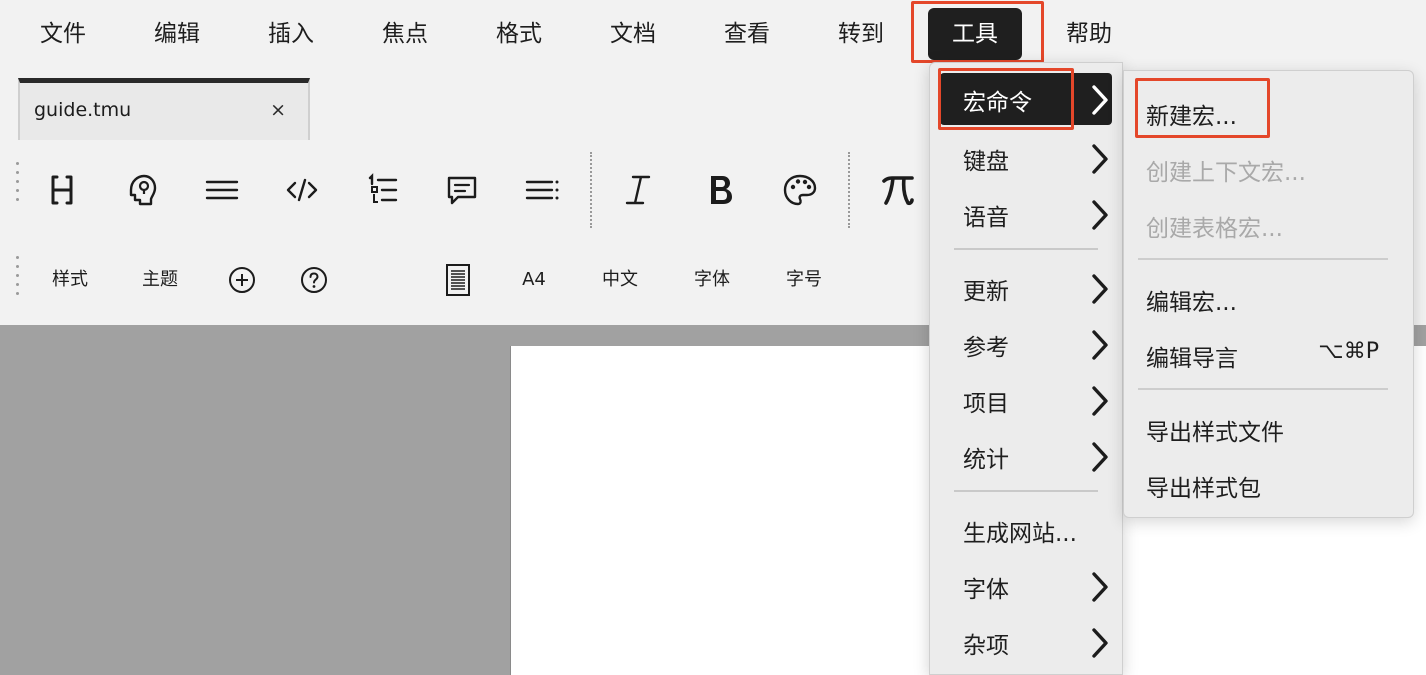  Describe the element at coordinates (1268, 483) in the screenshot. I see `menu-item-export-style-package: 导出样式包` at that location.